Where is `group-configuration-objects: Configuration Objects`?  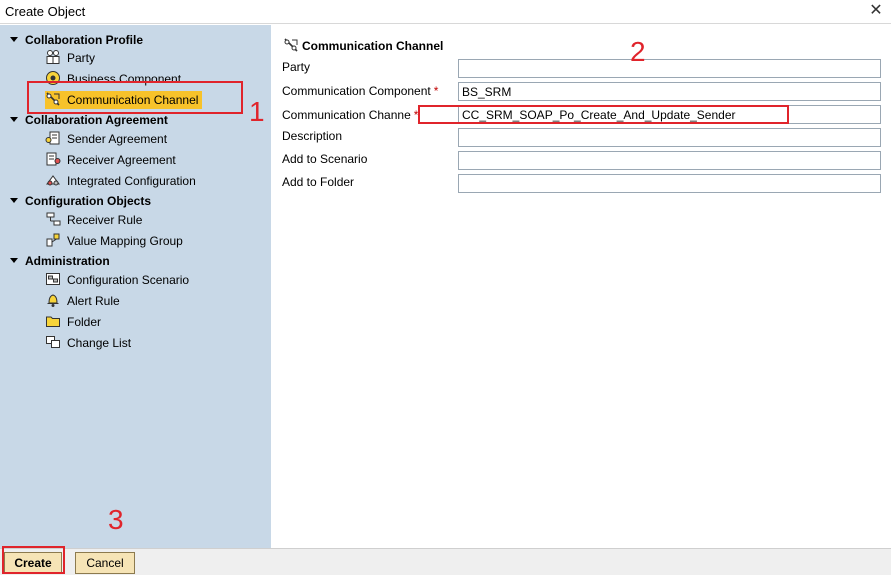 group-configuration-objects: Configuration Objects is located at coordinates (80, 201).